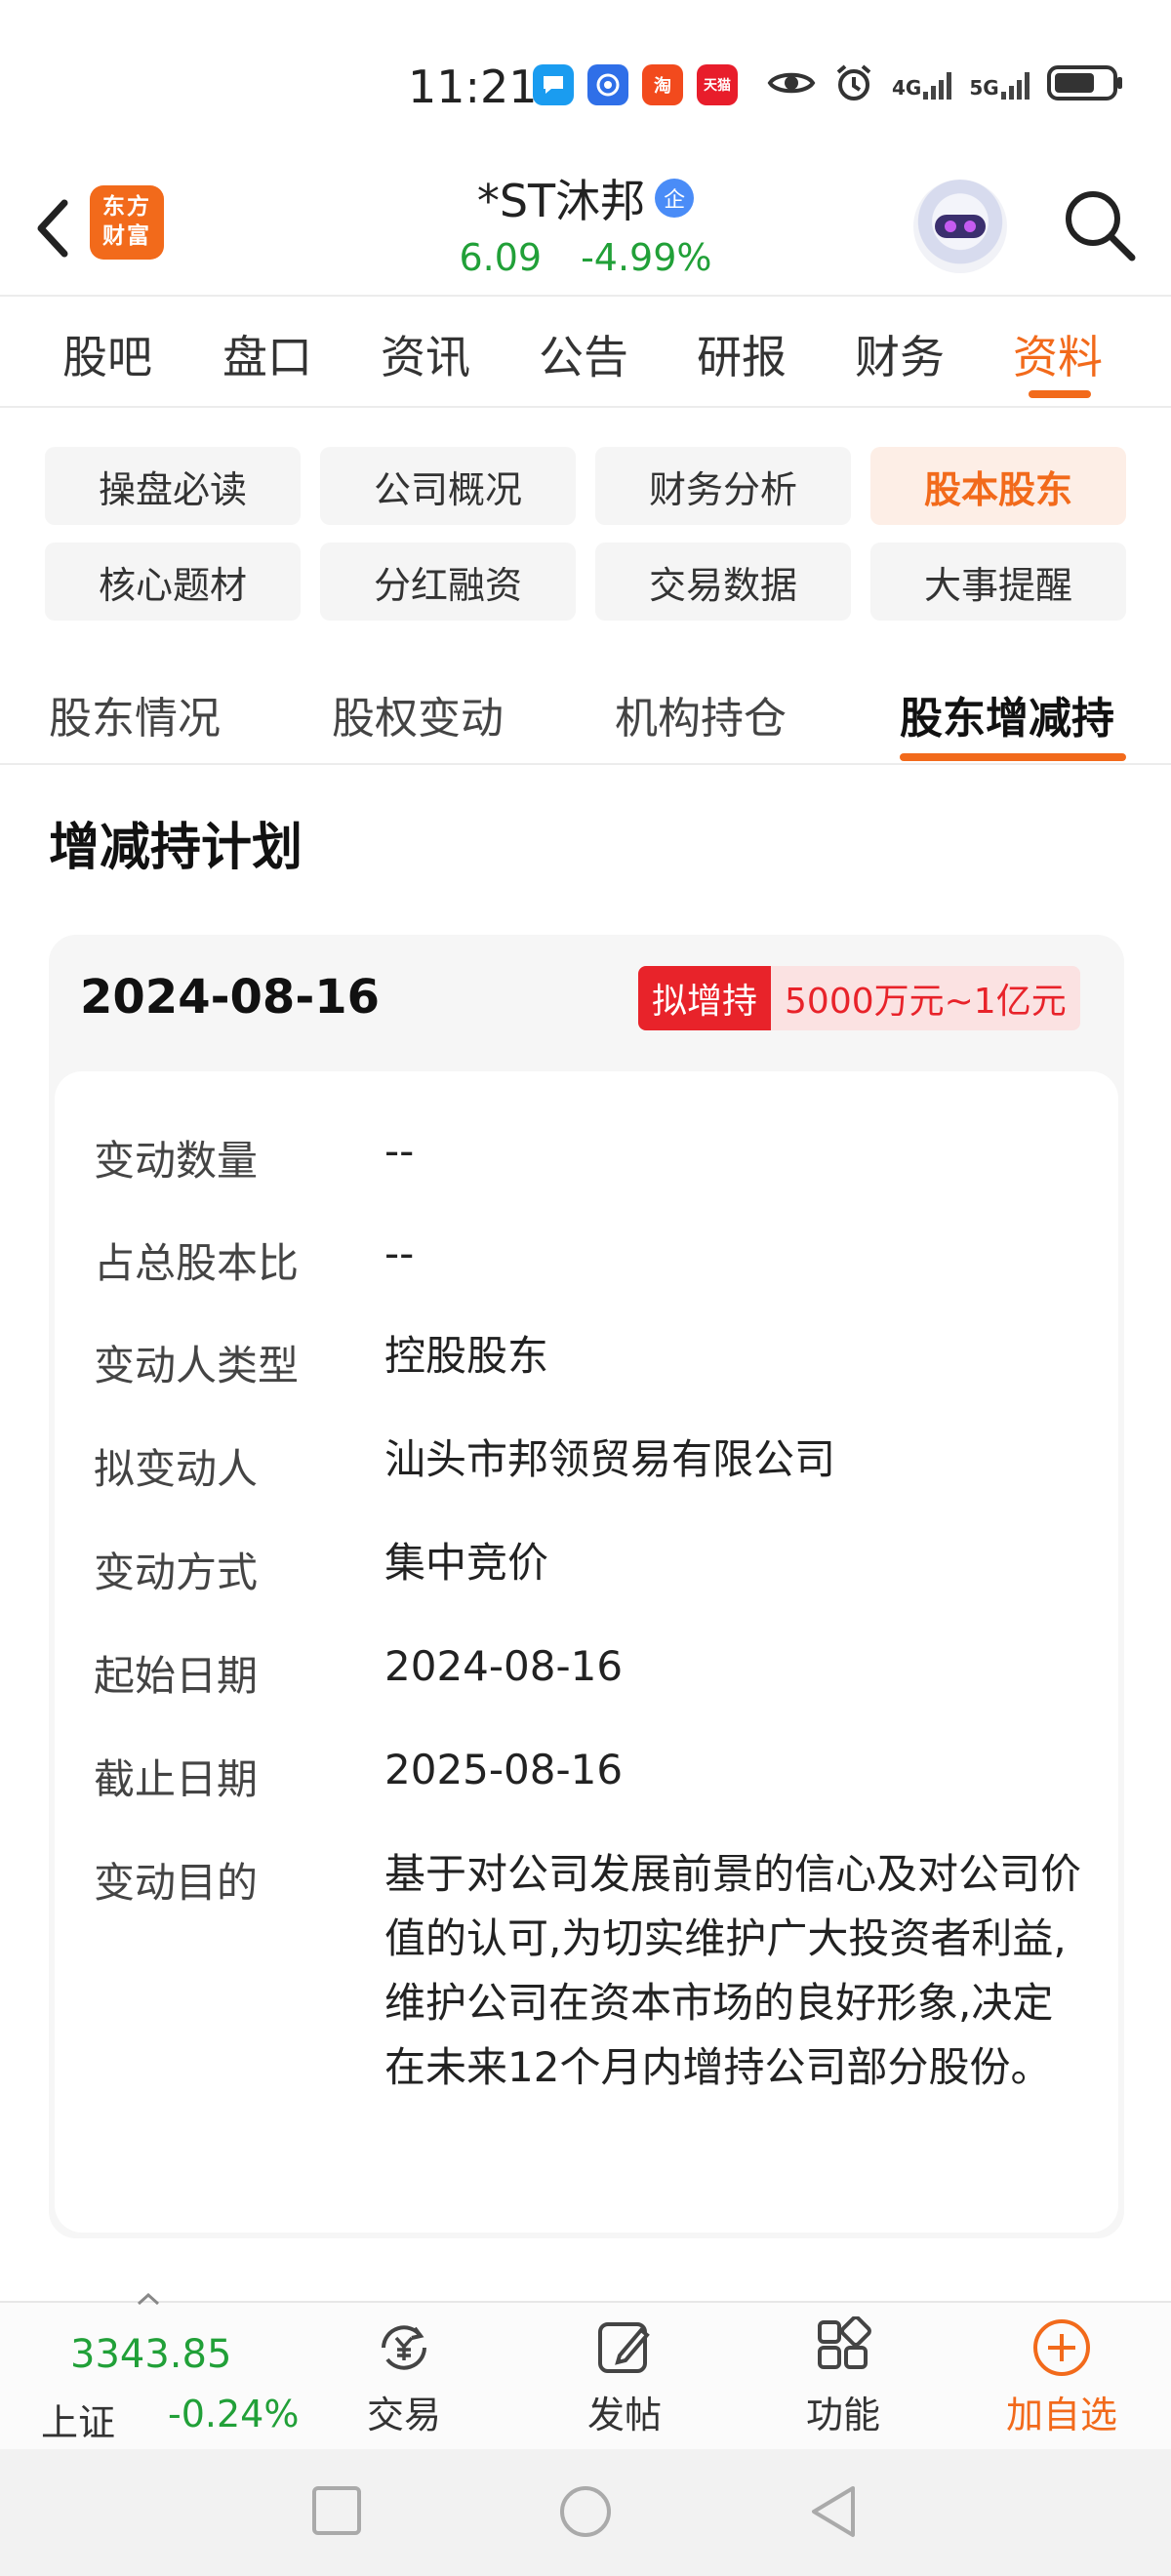 This screenshot has height=2576, width=1171. I want to click on active-tab-indicator, so click(1060, 394).